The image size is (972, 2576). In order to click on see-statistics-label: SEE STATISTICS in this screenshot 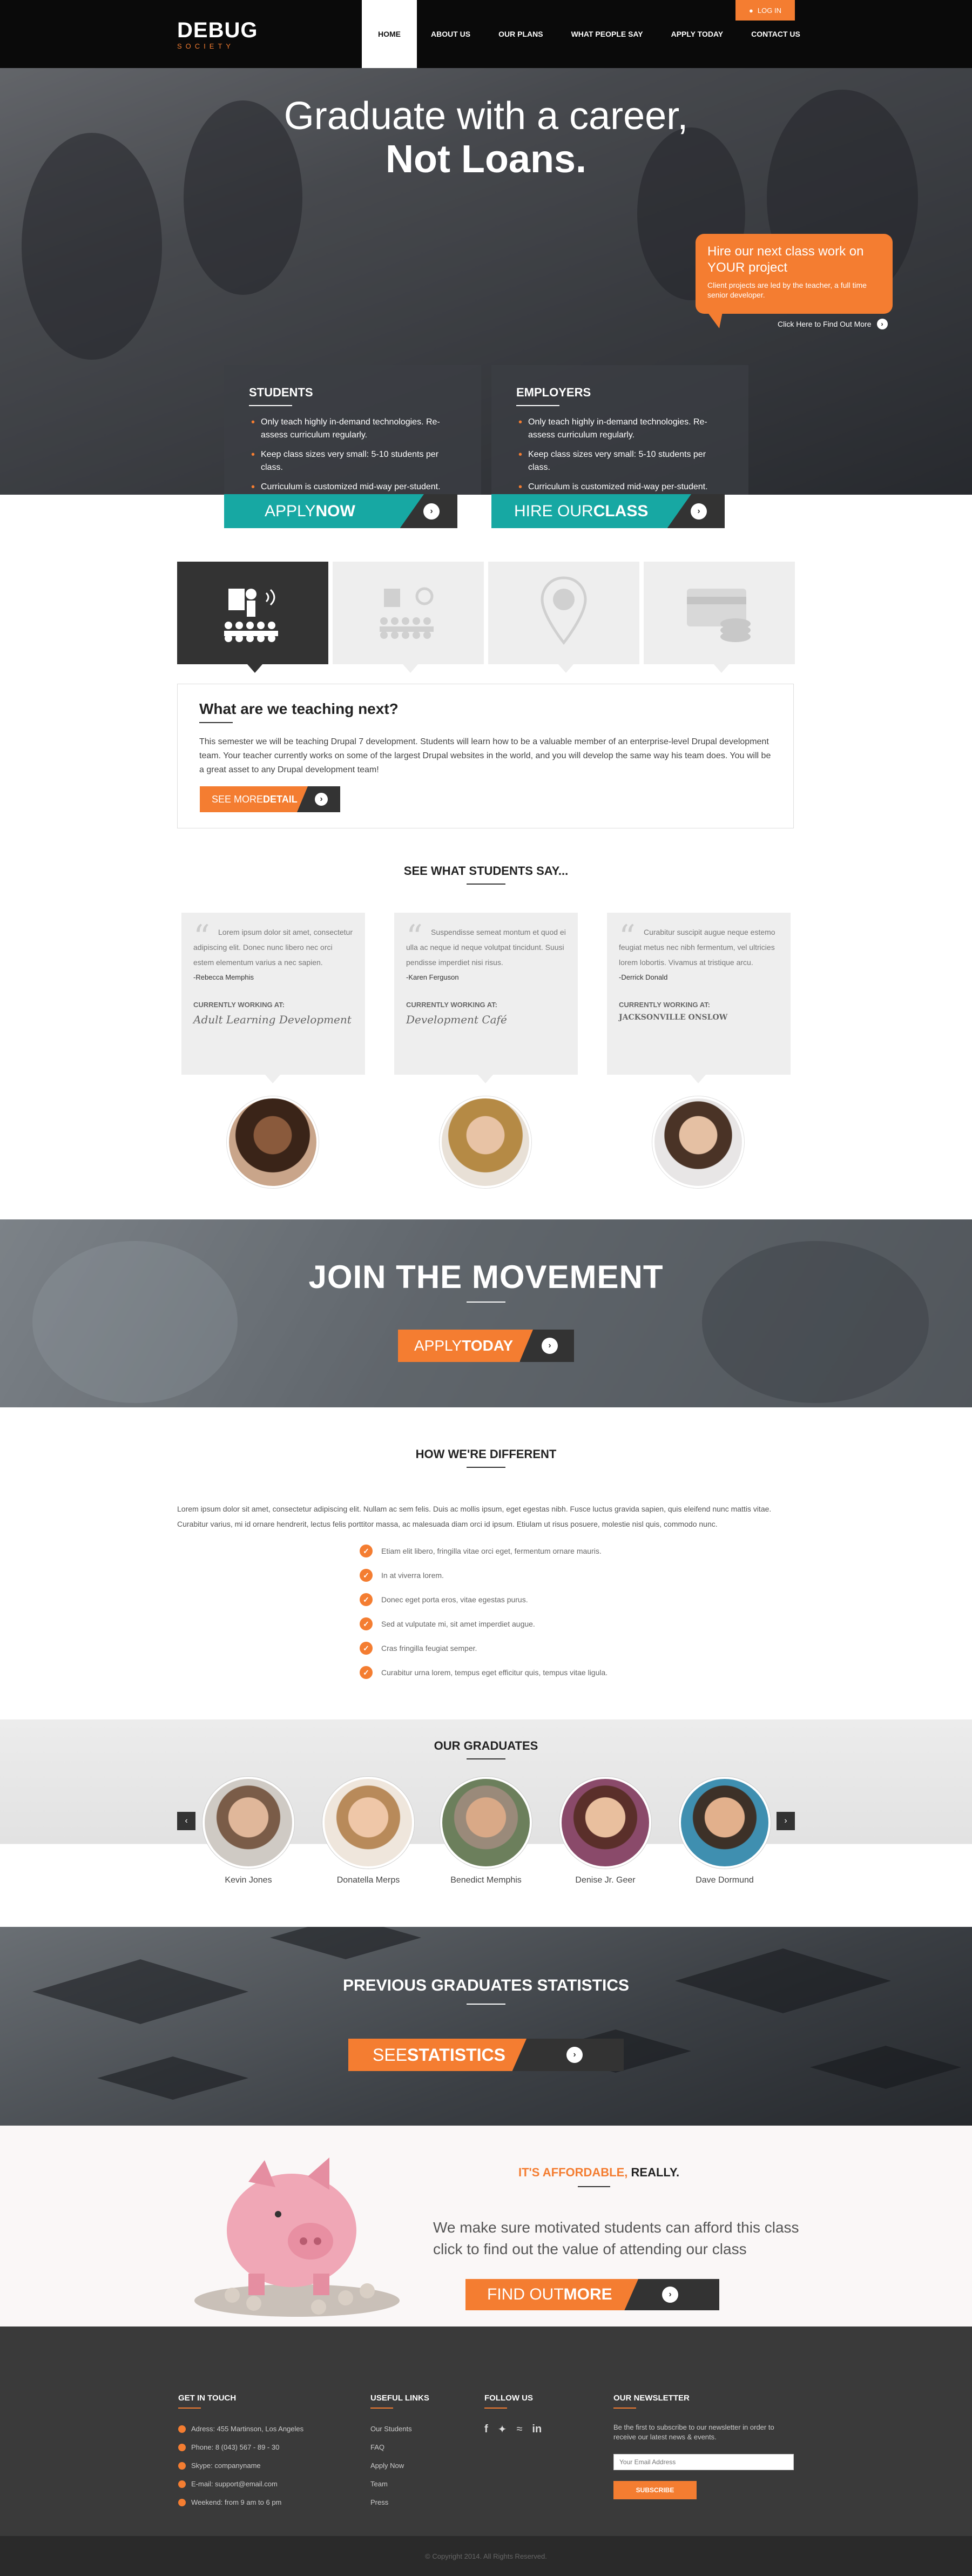, I will do `click(437, 2055)`.